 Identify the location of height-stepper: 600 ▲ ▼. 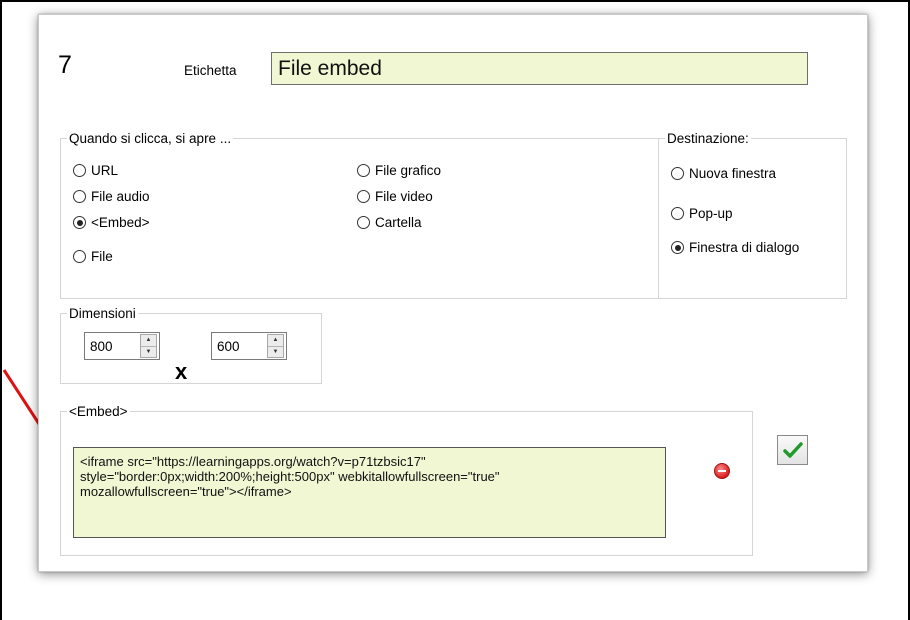
(249, 346).